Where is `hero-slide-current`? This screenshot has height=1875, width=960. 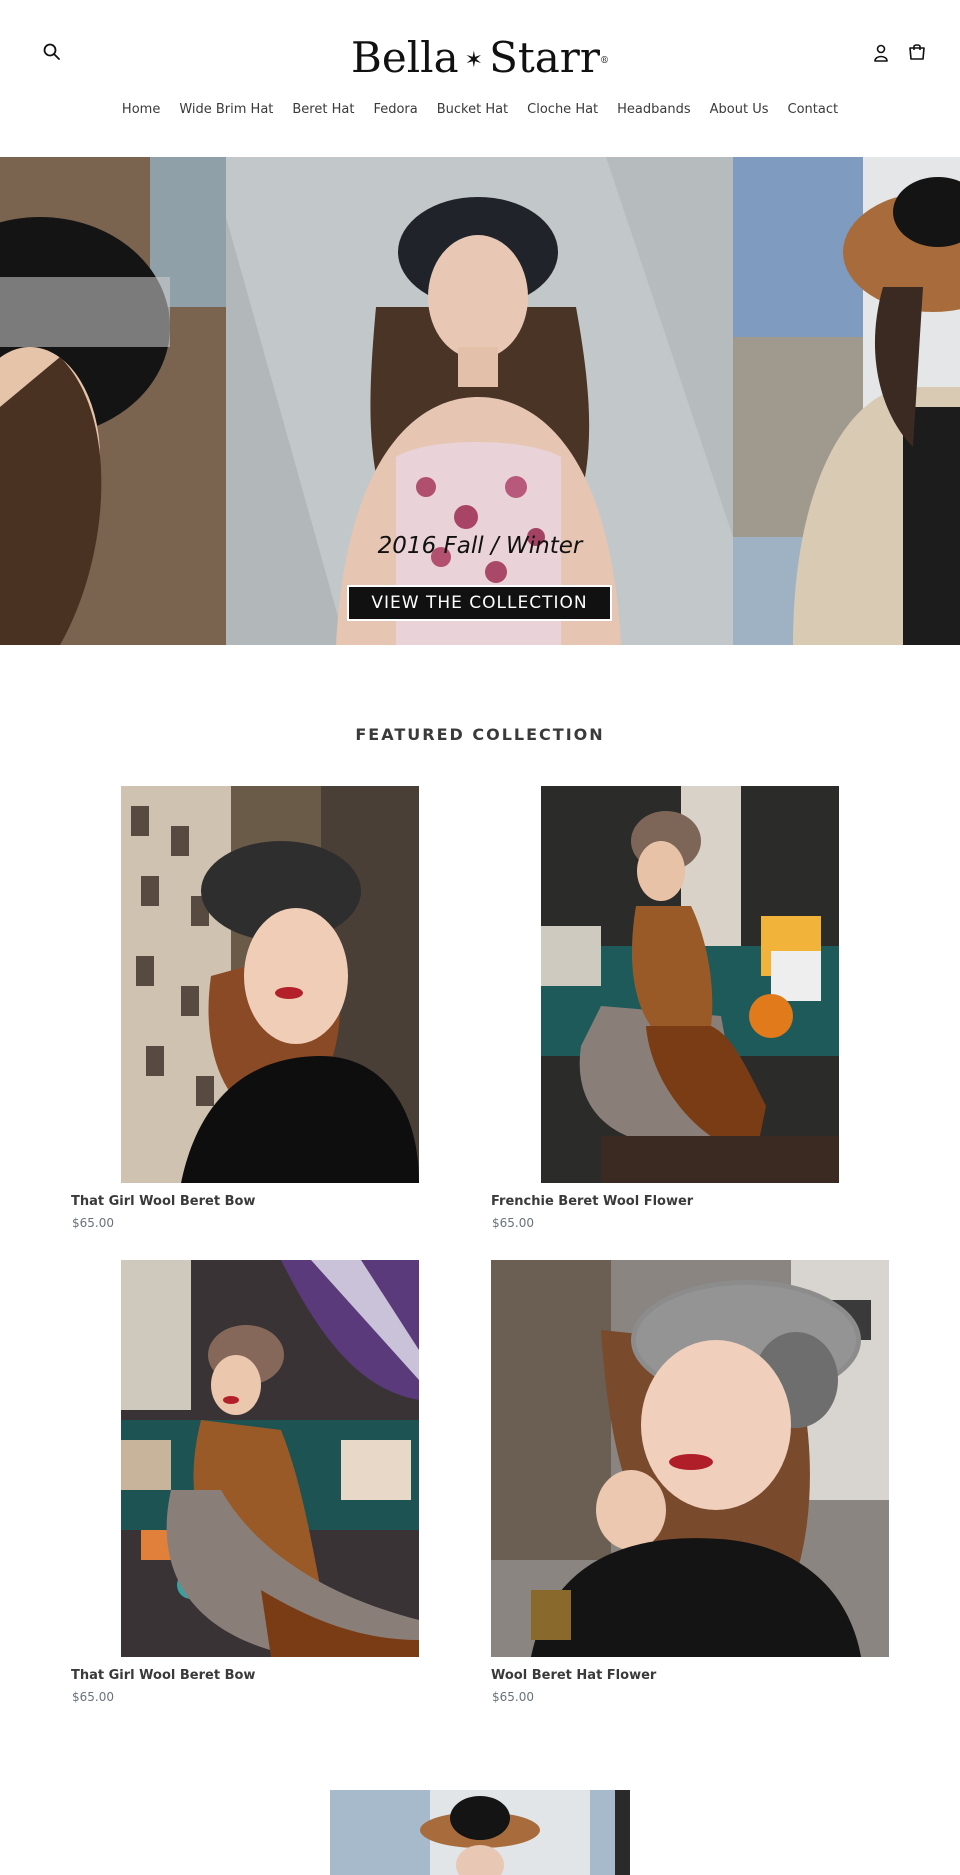
hero-slide-current is located at coordinates (479, 401).